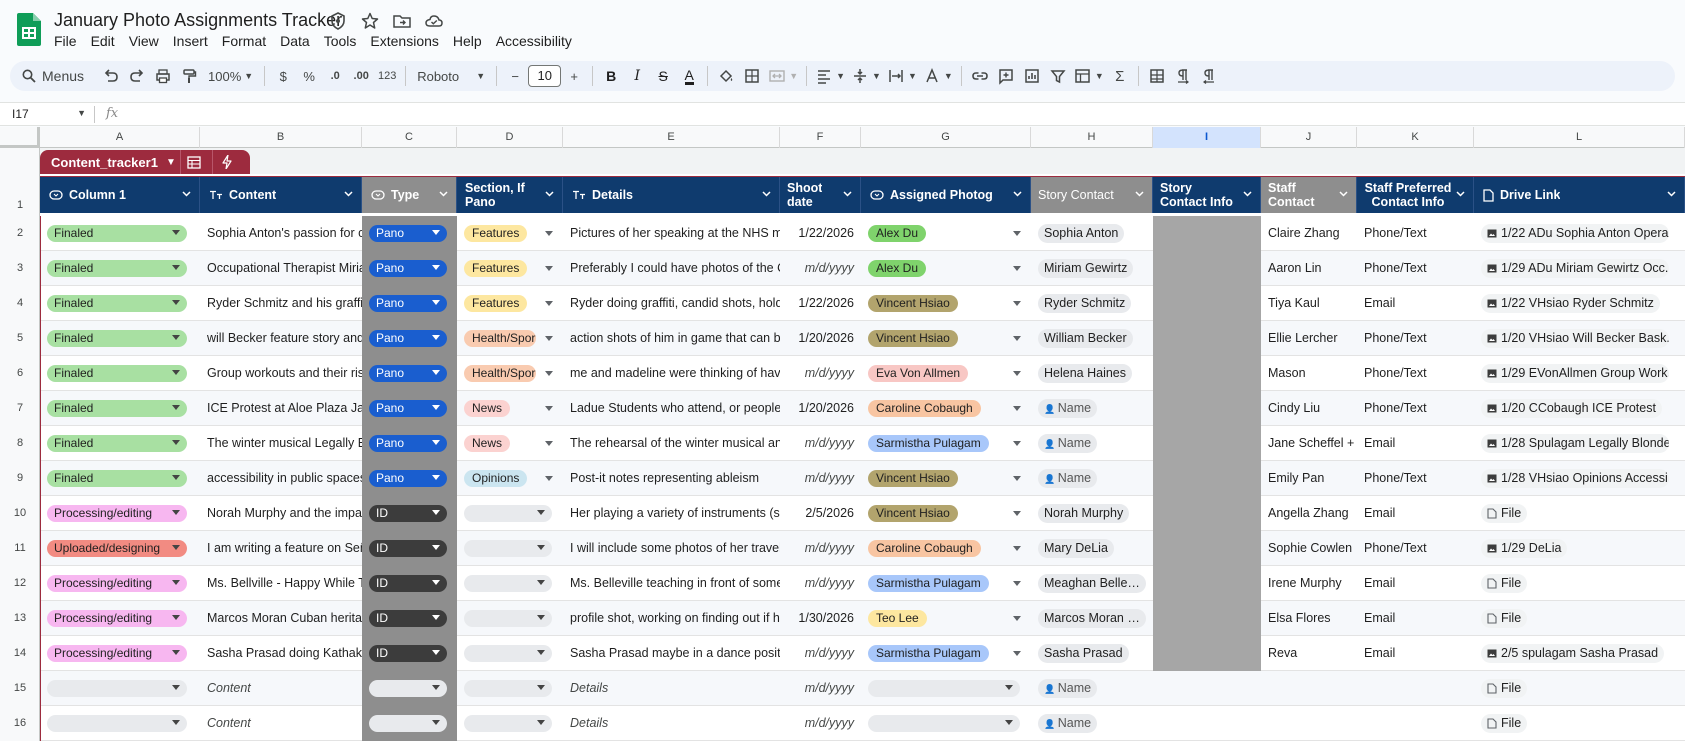 This screenshot has width=1685, height=741. Describe the element at coordinates (1092, 373) in the screenshot. I see `cell-story-contact: Helena Haines` at that location.